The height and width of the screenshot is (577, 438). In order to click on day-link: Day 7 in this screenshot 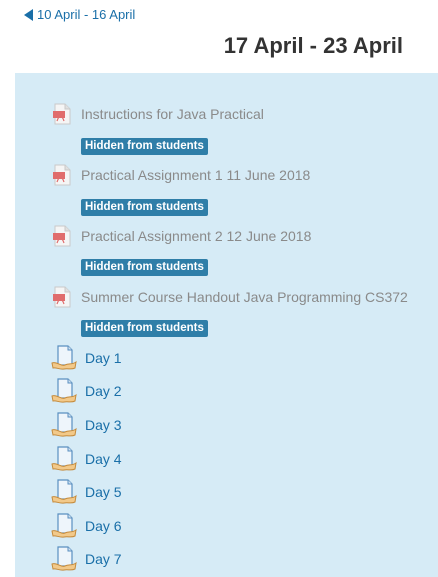, I will do `click(86, 559)`.